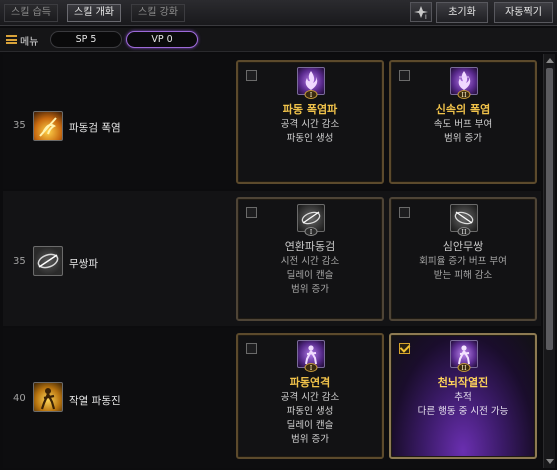 The width and height of the screenshot is (557, 470). Describe the element at coordinates (19, 398) in the screenshot. I see `skill-level: 40` at that location.